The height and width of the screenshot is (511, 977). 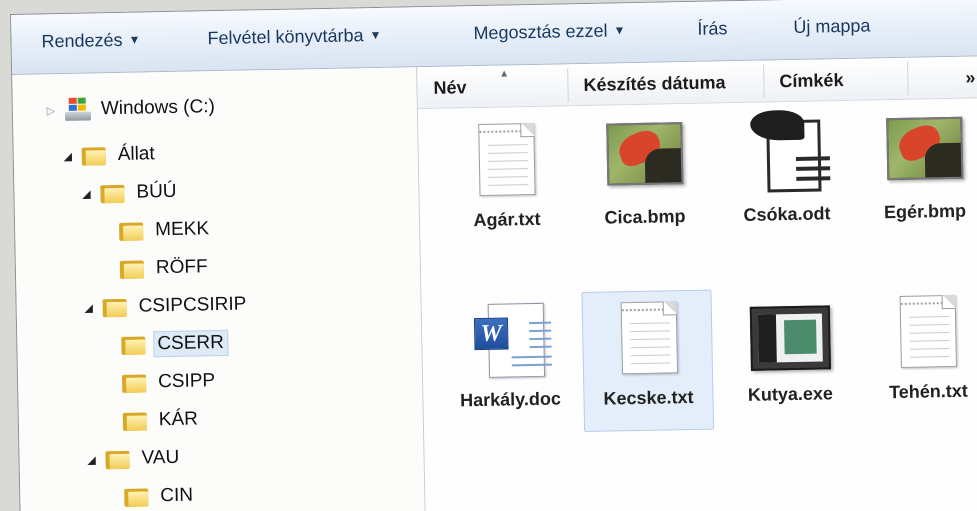 I want to click on file-item-harkaly: W Harkály.doc, so click(x=509, y=363).